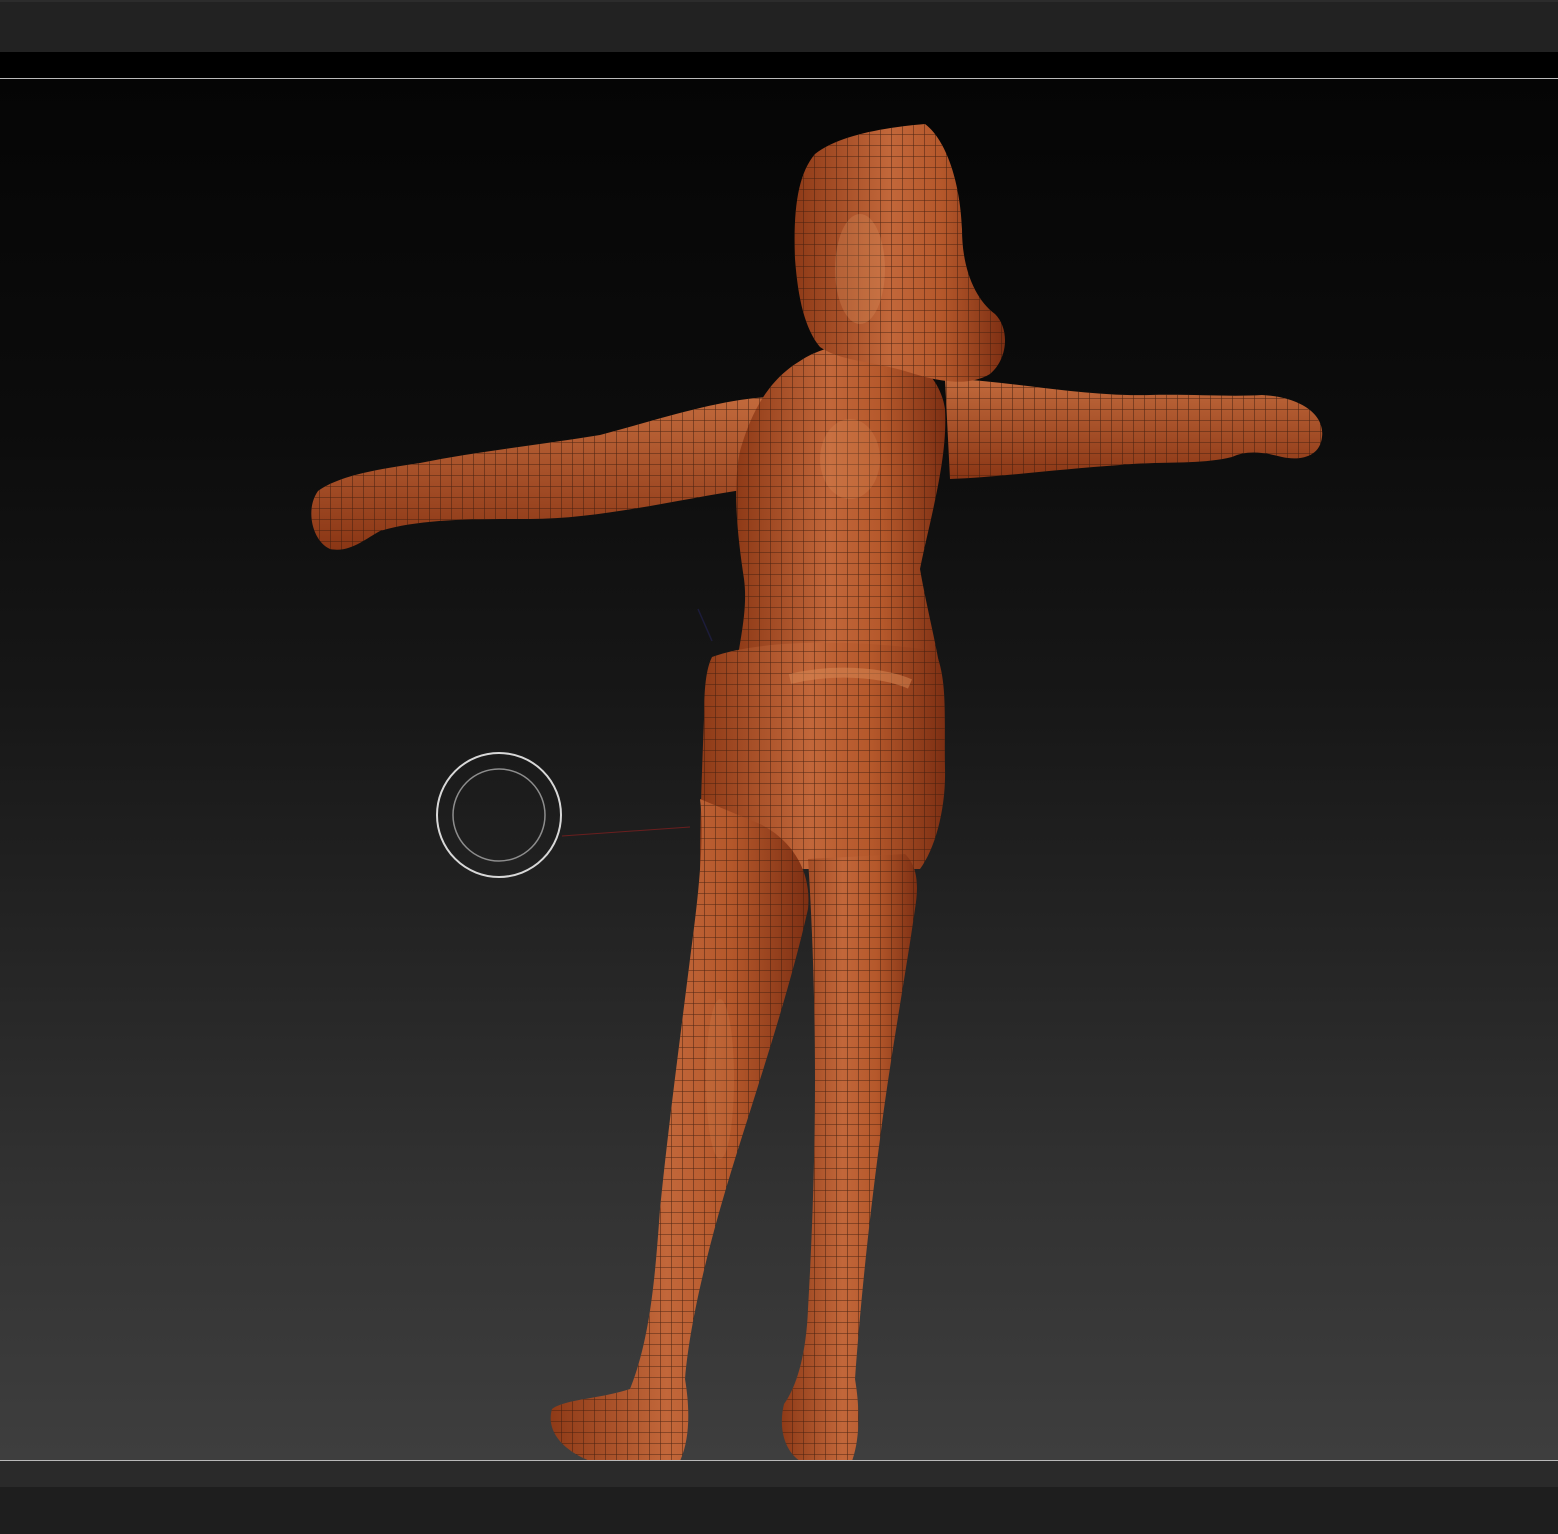  Describe the element at coordinates (626, 831) in the screenshot. I see `brush-pivot-line` at that location.